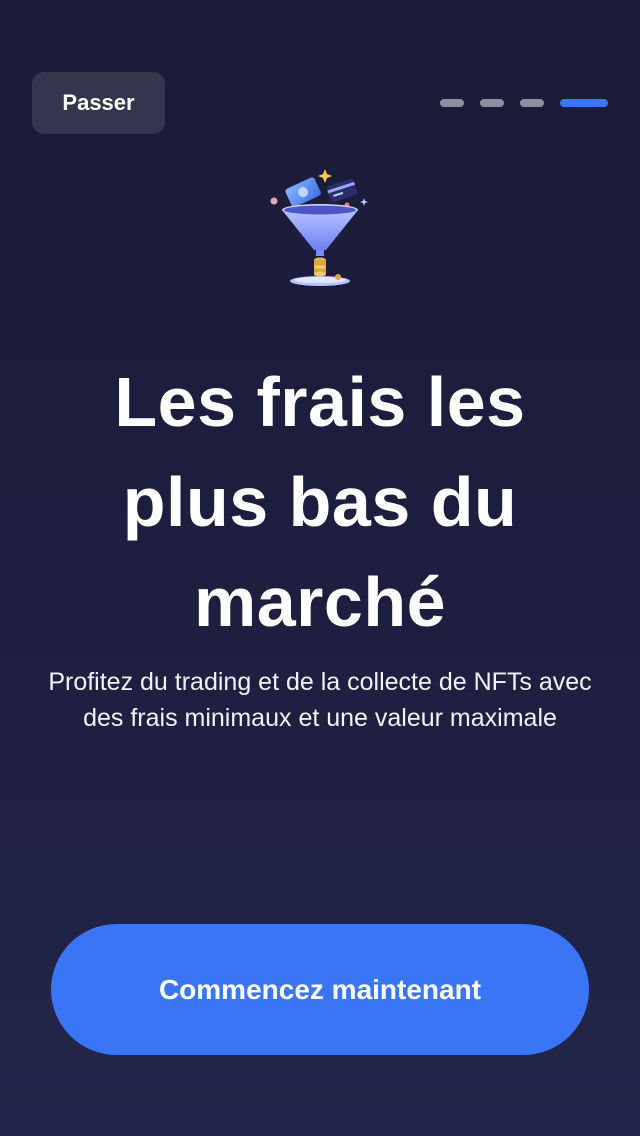  What do you see at coordinates (584, 103) in the screenshot?
I see `pager-dot-active` at bounding box center [584, 103].